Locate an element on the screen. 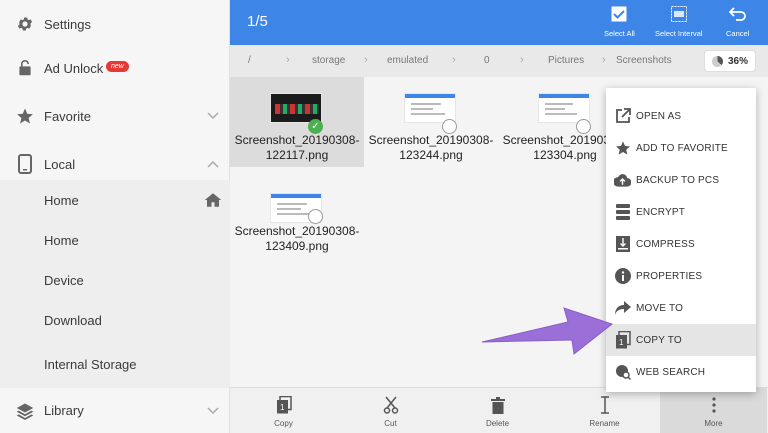 The width and height of the screenshot is (768, 433). svg-text: 1 is located at coordinates (282, 407).